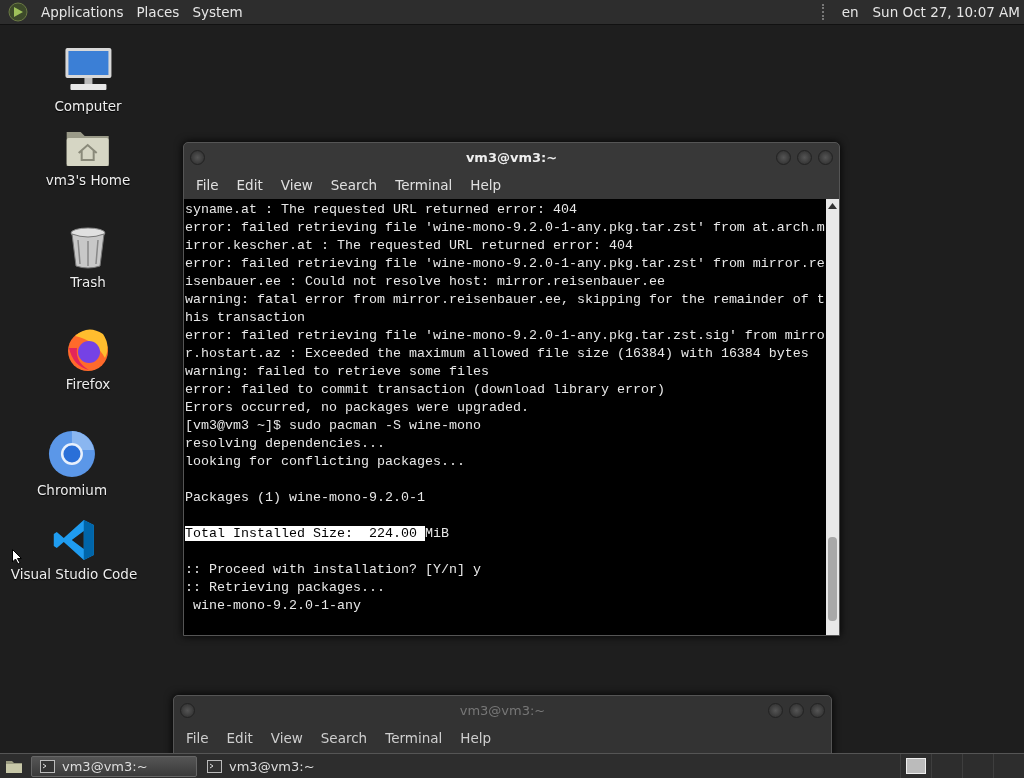 This screenshot has height=778, width=1024. Describe the element at coordinates (18, 12) in the screenshot. I see `distro-logo-icon` at that location.